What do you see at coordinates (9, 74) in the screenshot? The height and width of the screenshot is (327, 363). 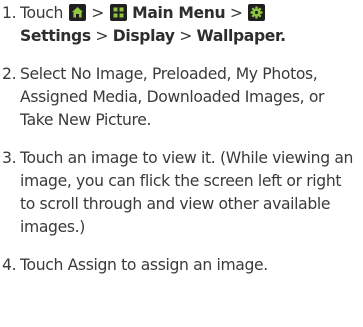 I see `step-number: 2.` at bounding box center [9, 74].